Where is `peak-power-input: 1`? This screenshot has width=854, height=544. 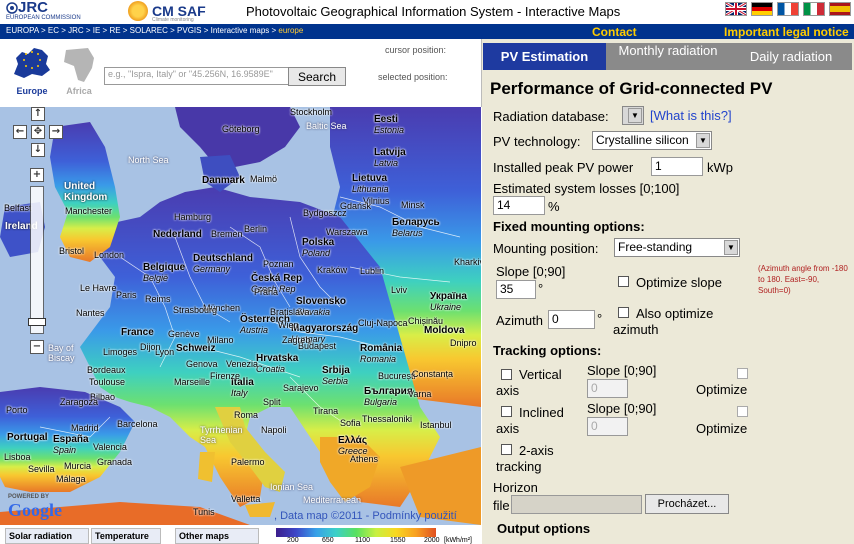 peak-power-input: 1 is located at coordinates (677, 166).